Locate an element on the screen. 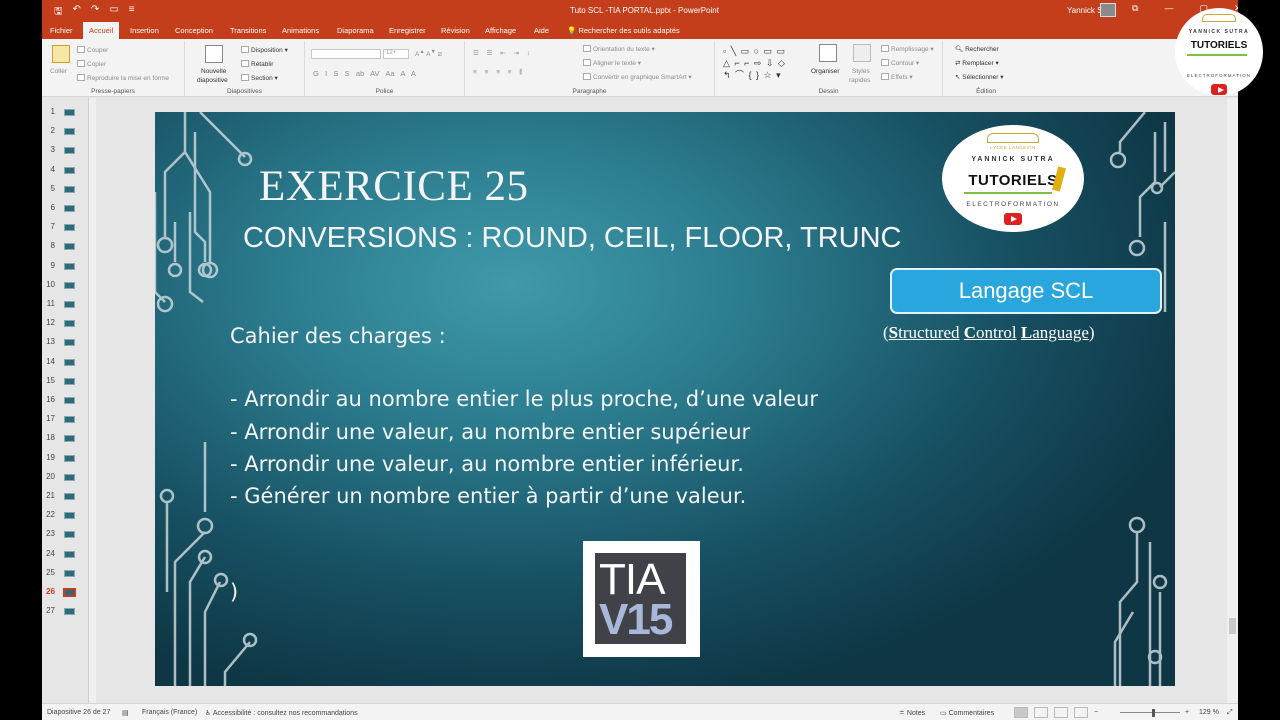  fit-slide-icon: ⤢ is located at coordinates (1230, 713).